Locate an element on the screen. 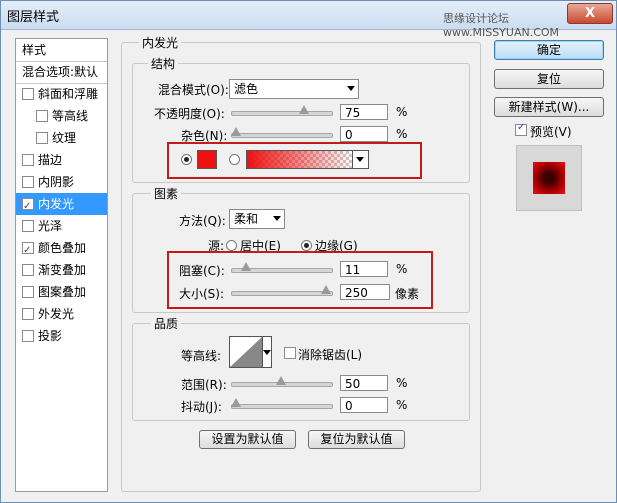 The image size is (617, 503). reset-default-button: 复位为默认值 is located at coordinates (356, 439).